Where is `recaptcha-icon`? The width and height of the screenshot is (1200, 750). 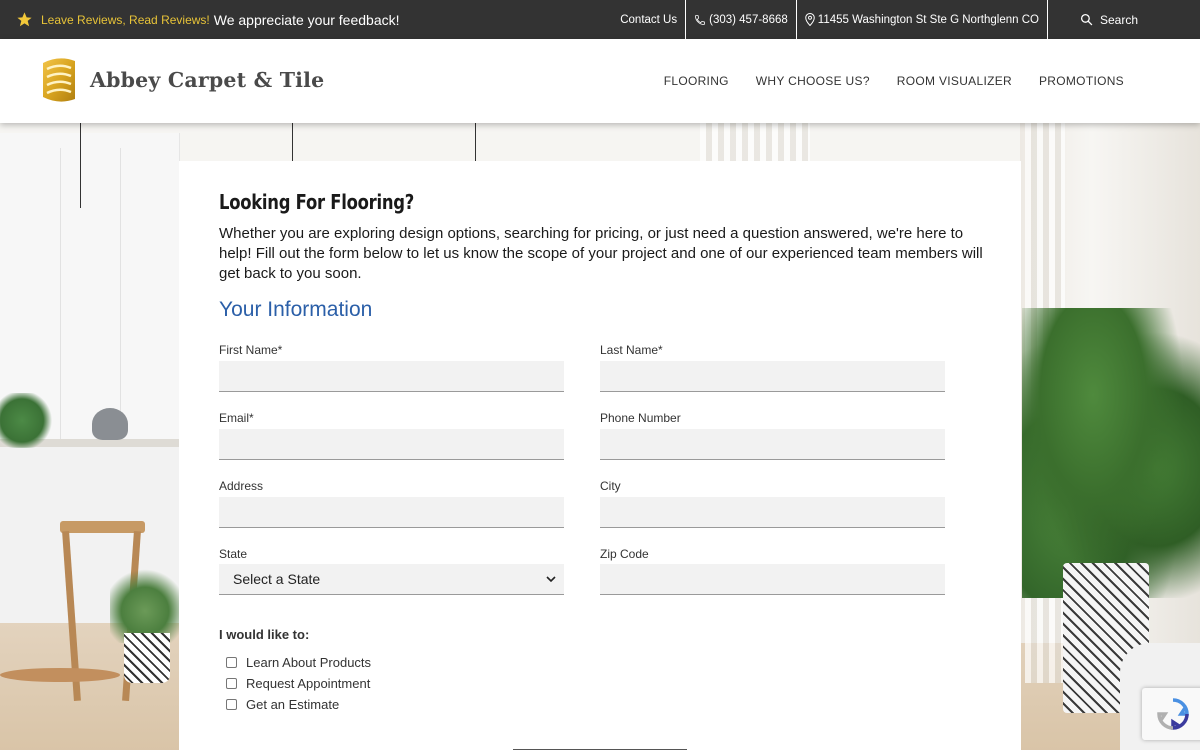
recaptcha-icon is located at coordinates (1173, 714).